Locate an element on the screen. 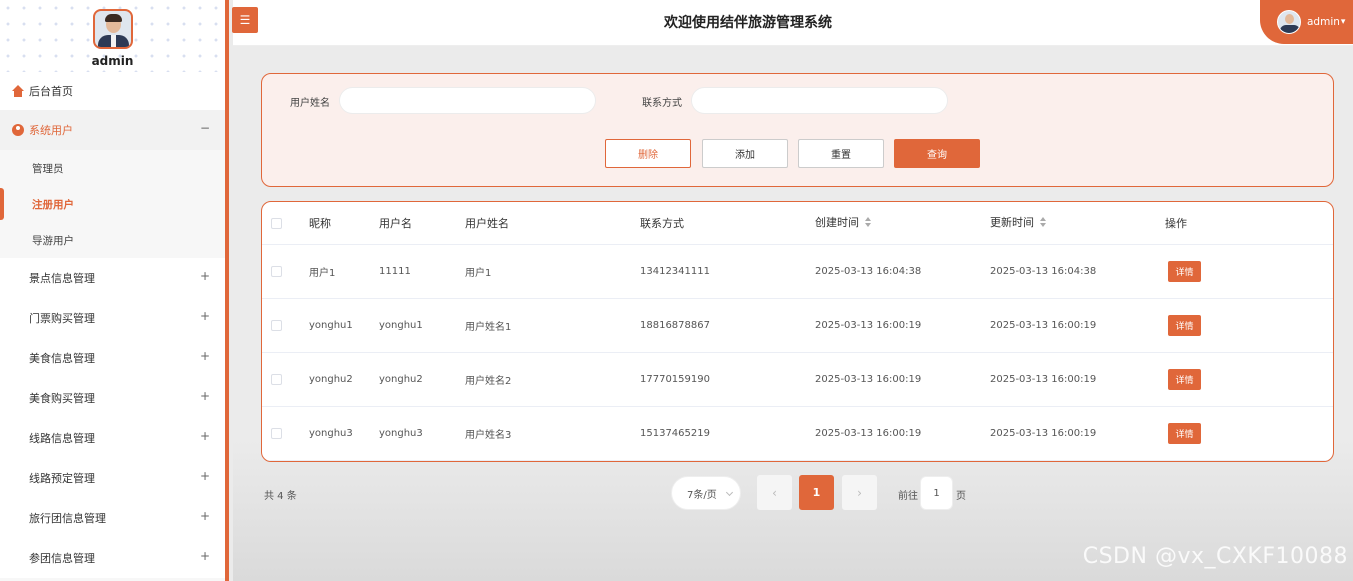  sidebar-item-group: 景点信息管理 + is located at coordinates (112, 278).